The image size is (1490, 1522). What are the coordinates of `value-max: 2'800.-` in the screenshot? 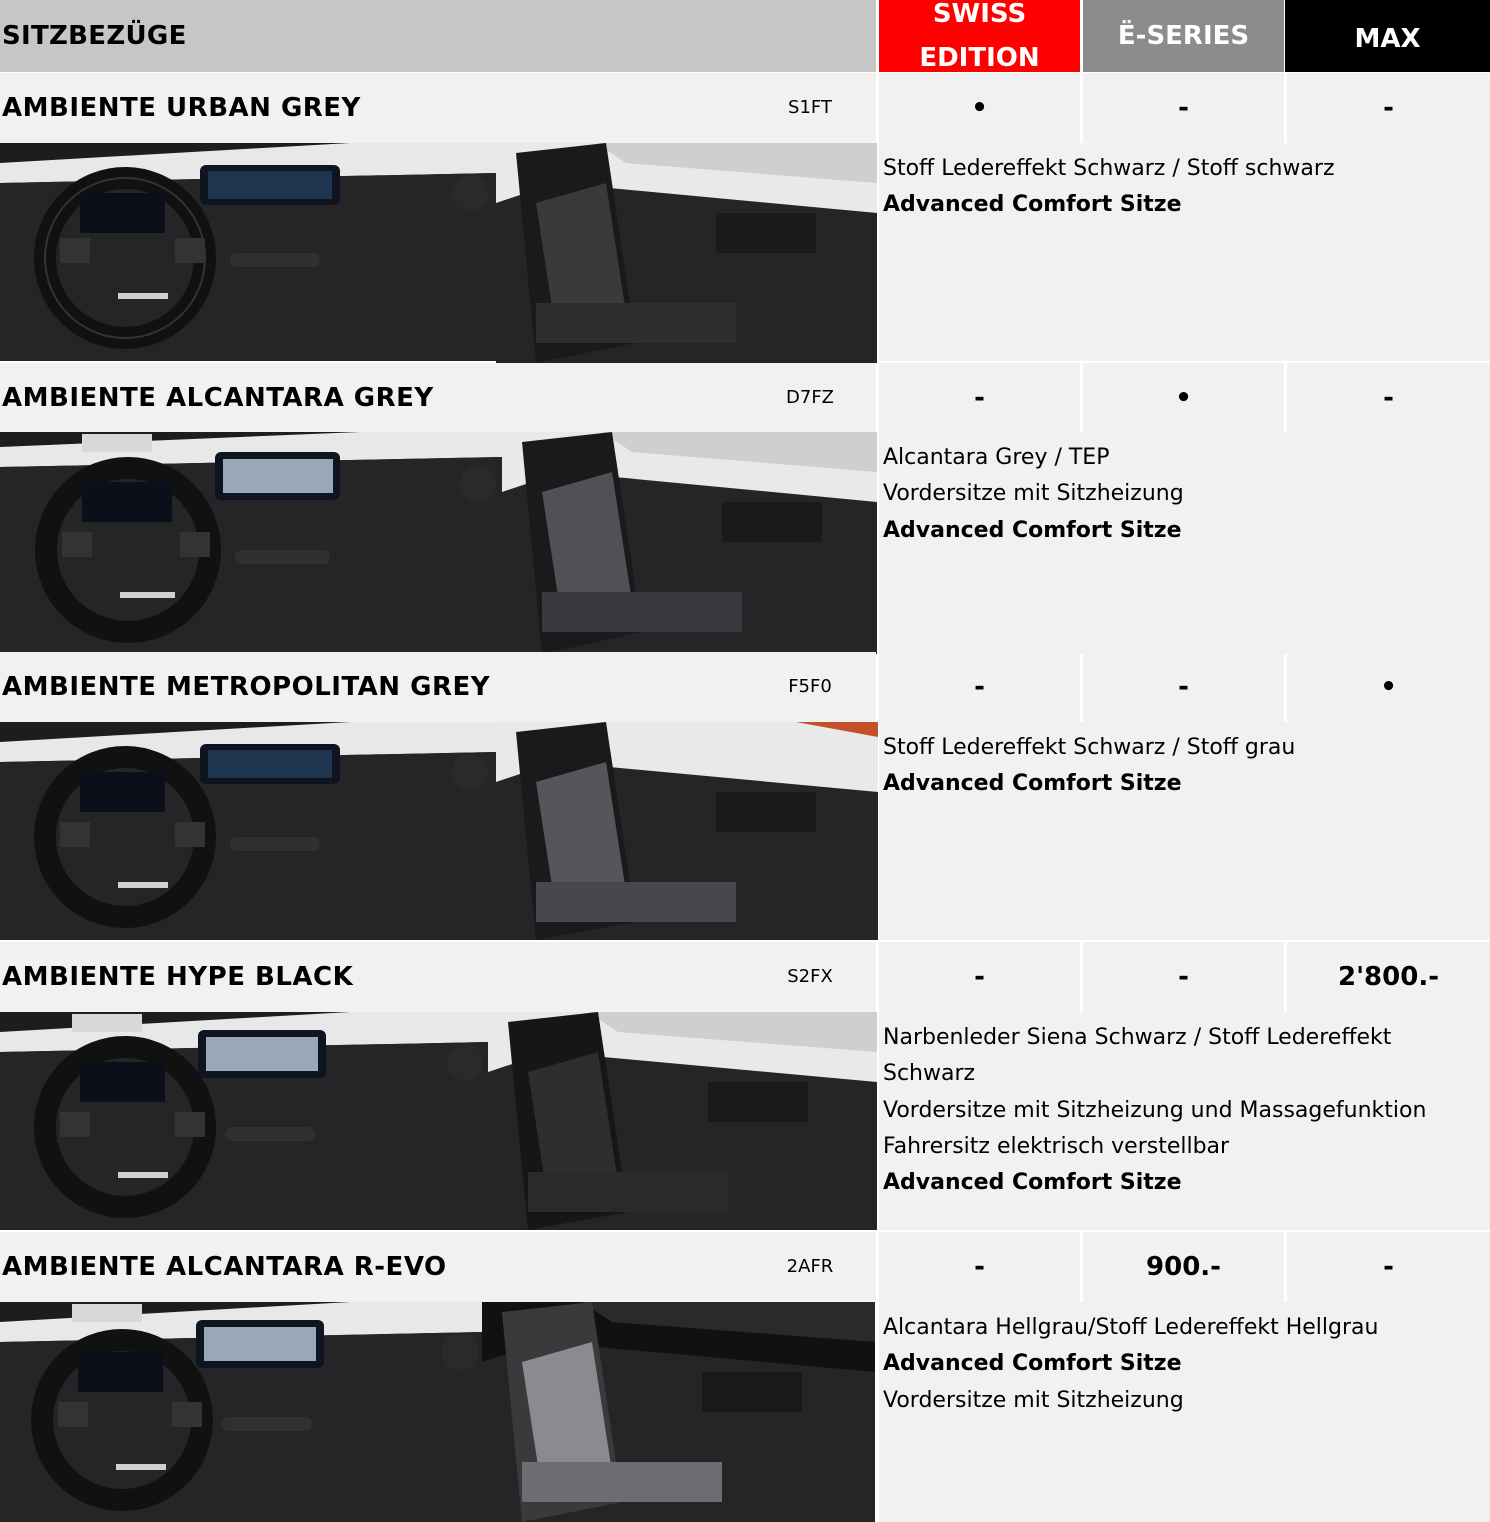 It's located at (1388, 977).